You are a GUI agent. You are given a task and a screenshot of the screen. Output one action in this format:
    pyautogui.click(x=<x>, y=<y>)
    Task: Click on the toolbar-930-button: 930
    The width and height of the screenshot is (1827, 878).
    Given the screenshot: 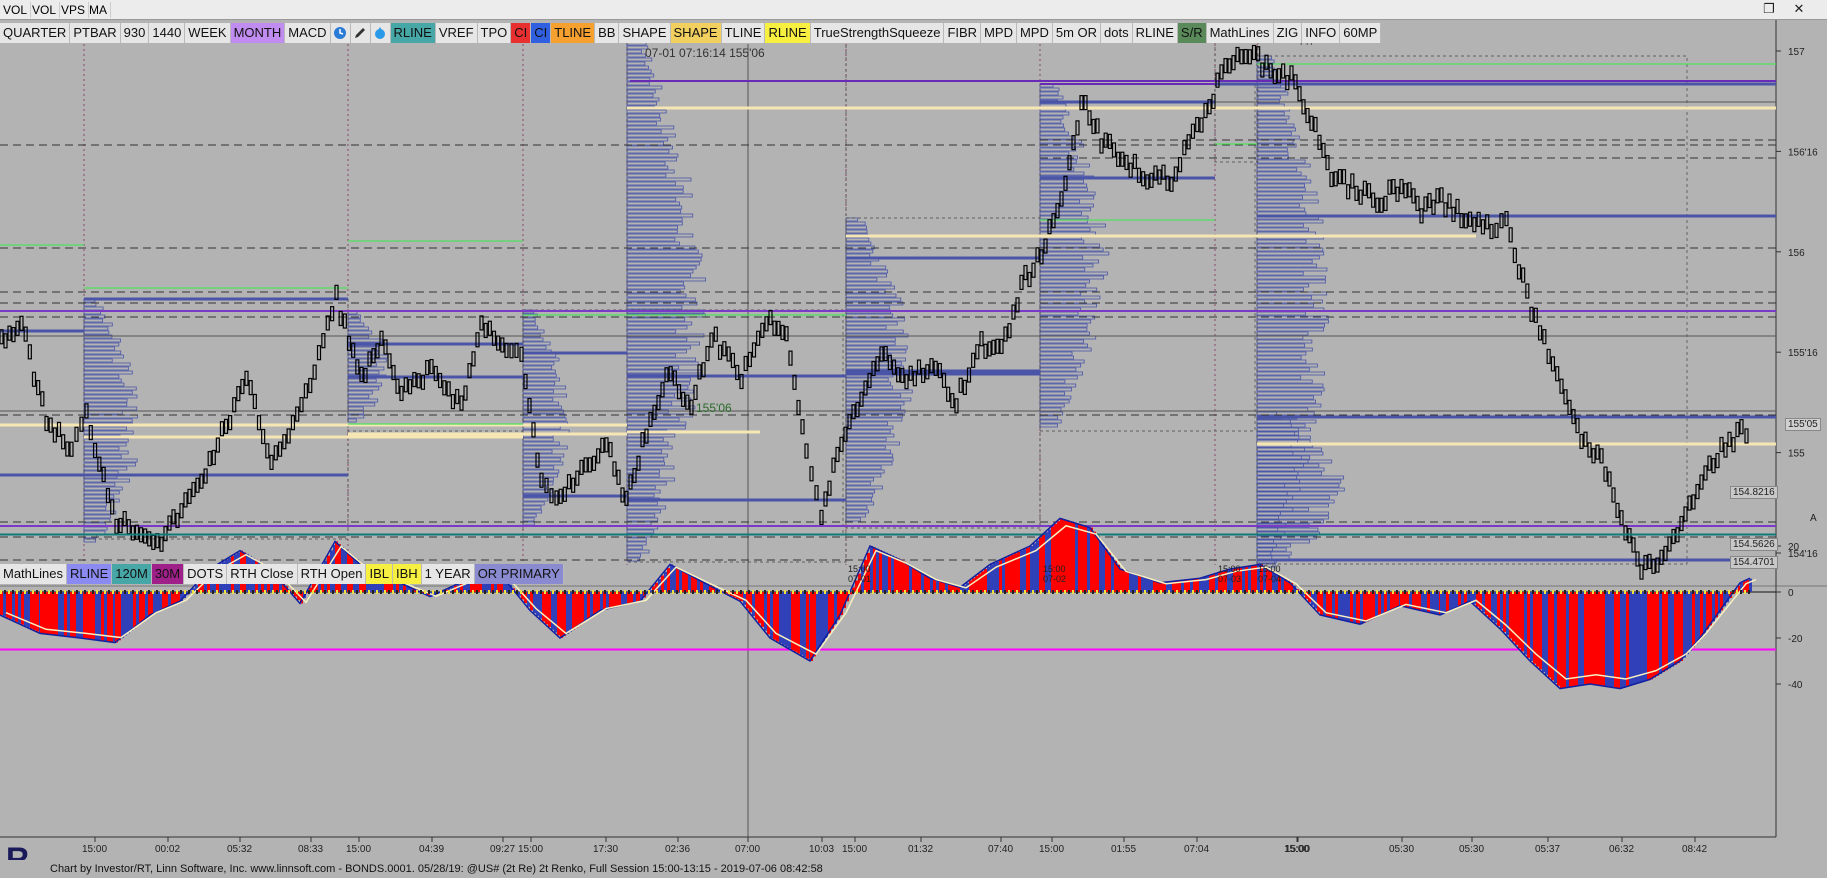 What is the action you would take?
    pyautogui.click(x=135, y=33)
    